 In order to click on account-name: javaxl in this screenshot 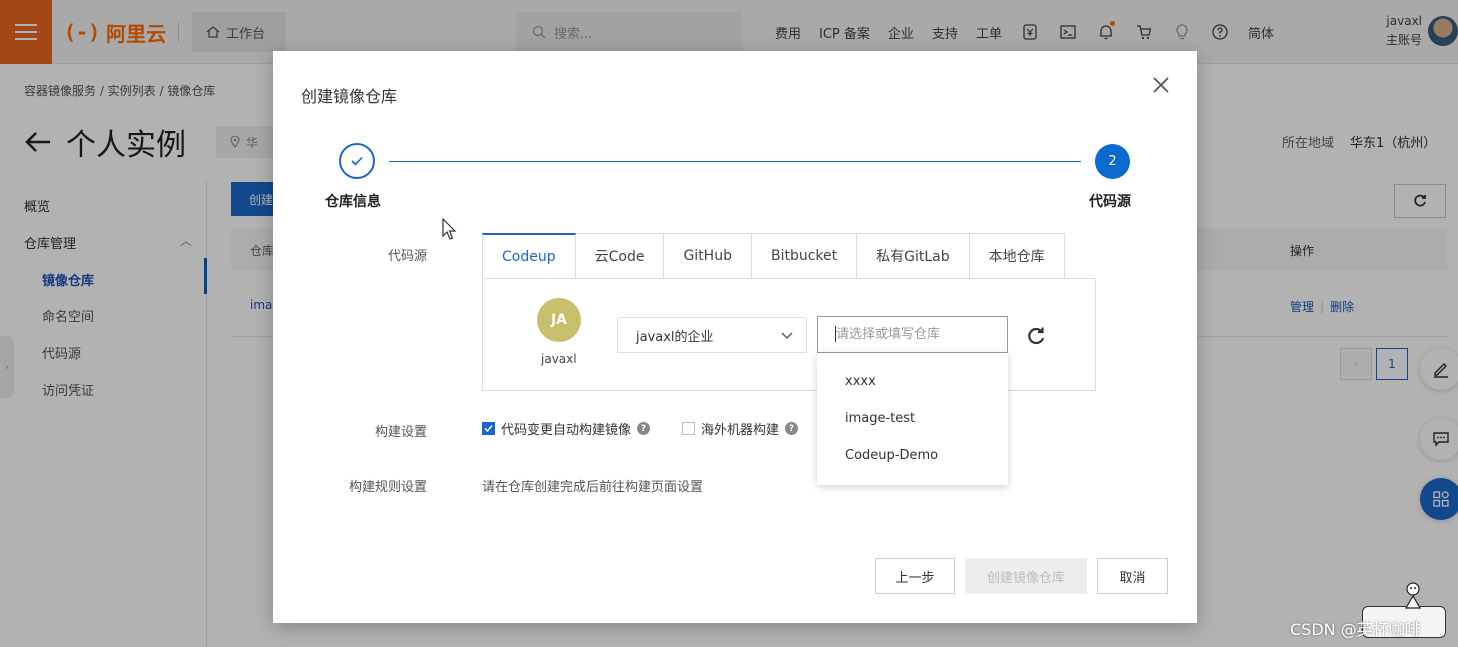, I will do `click(559, 359)`.